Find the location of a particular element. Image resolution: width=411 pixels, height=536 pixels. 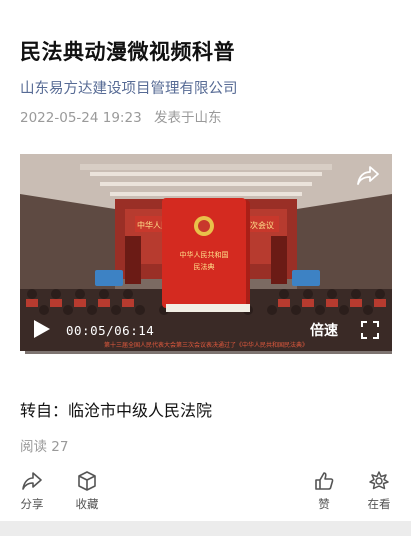

author-link: 山东易方达建设项目管理有限公司 is located at coordinates (129, 87).